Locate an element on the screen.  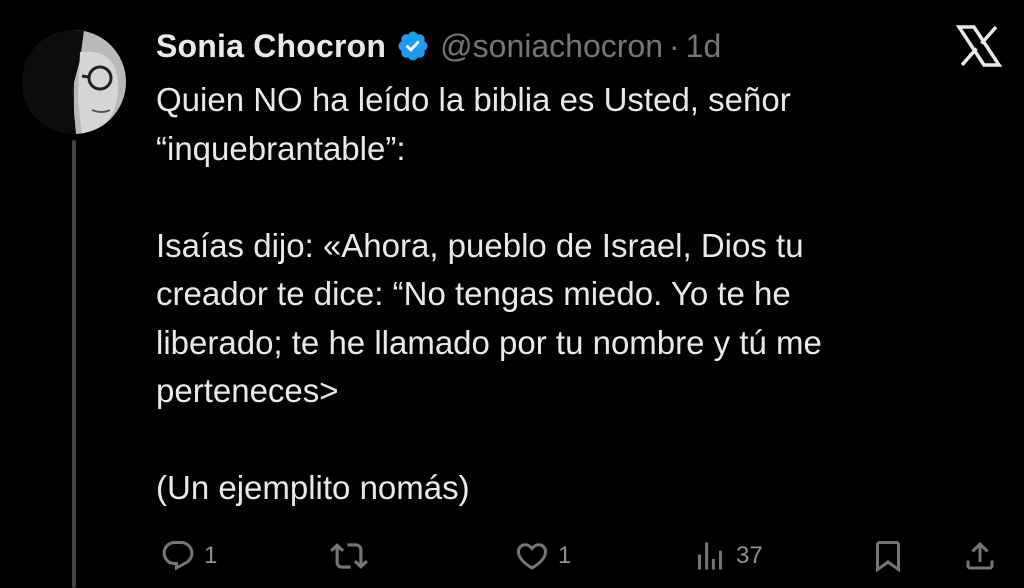
profile-photo is located at coordinates (74, 82).